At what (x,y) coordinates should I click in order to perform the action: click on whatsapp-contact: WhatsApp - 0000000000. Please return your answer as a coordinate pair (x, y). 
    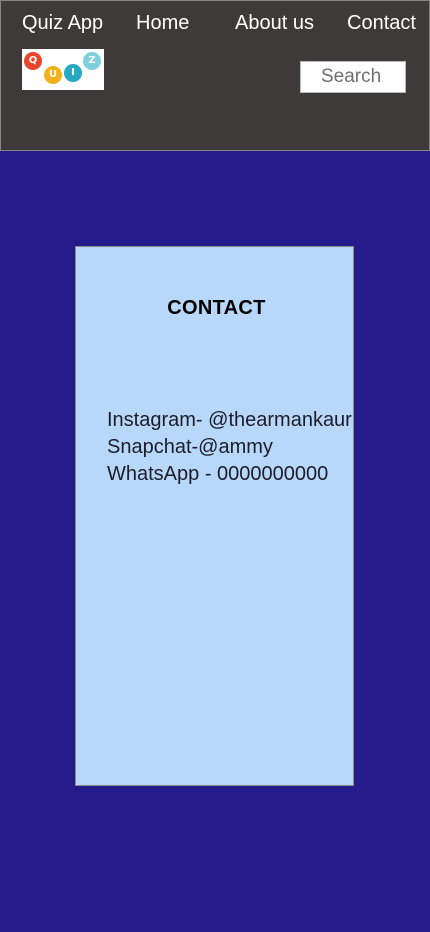
    Looking at the image, I should click on (218, 474).